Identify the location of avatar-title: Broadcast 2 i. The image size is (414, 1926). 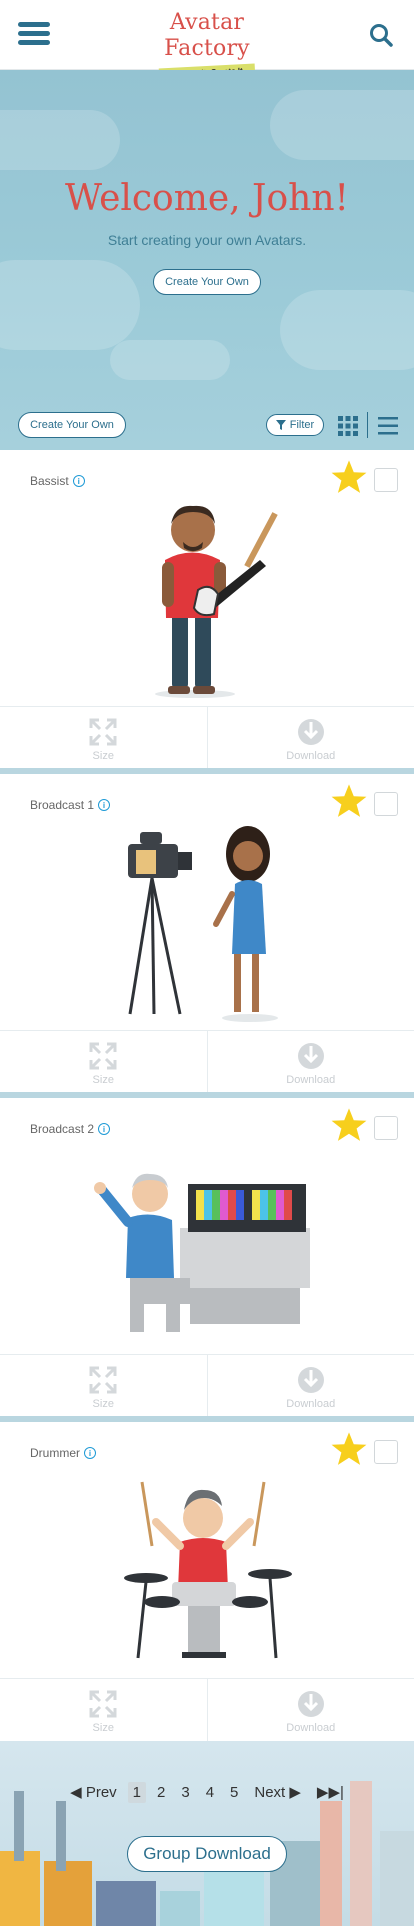
(70, 1129).